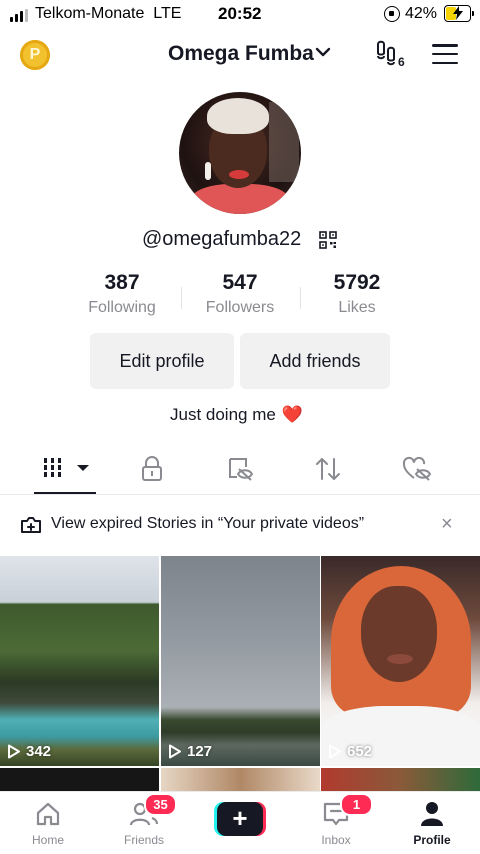 The height and width of the screenshot is (854, 480). I want to click on repost-icon, so click(328, 469).